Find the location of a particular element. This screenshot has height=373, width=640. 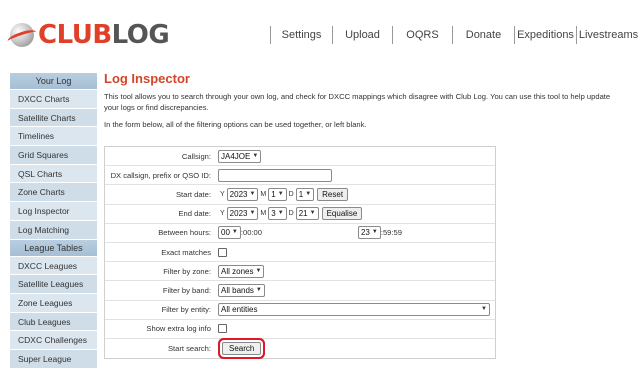

start-month-select: 1 ▼ is located at coordinates (277, 194).